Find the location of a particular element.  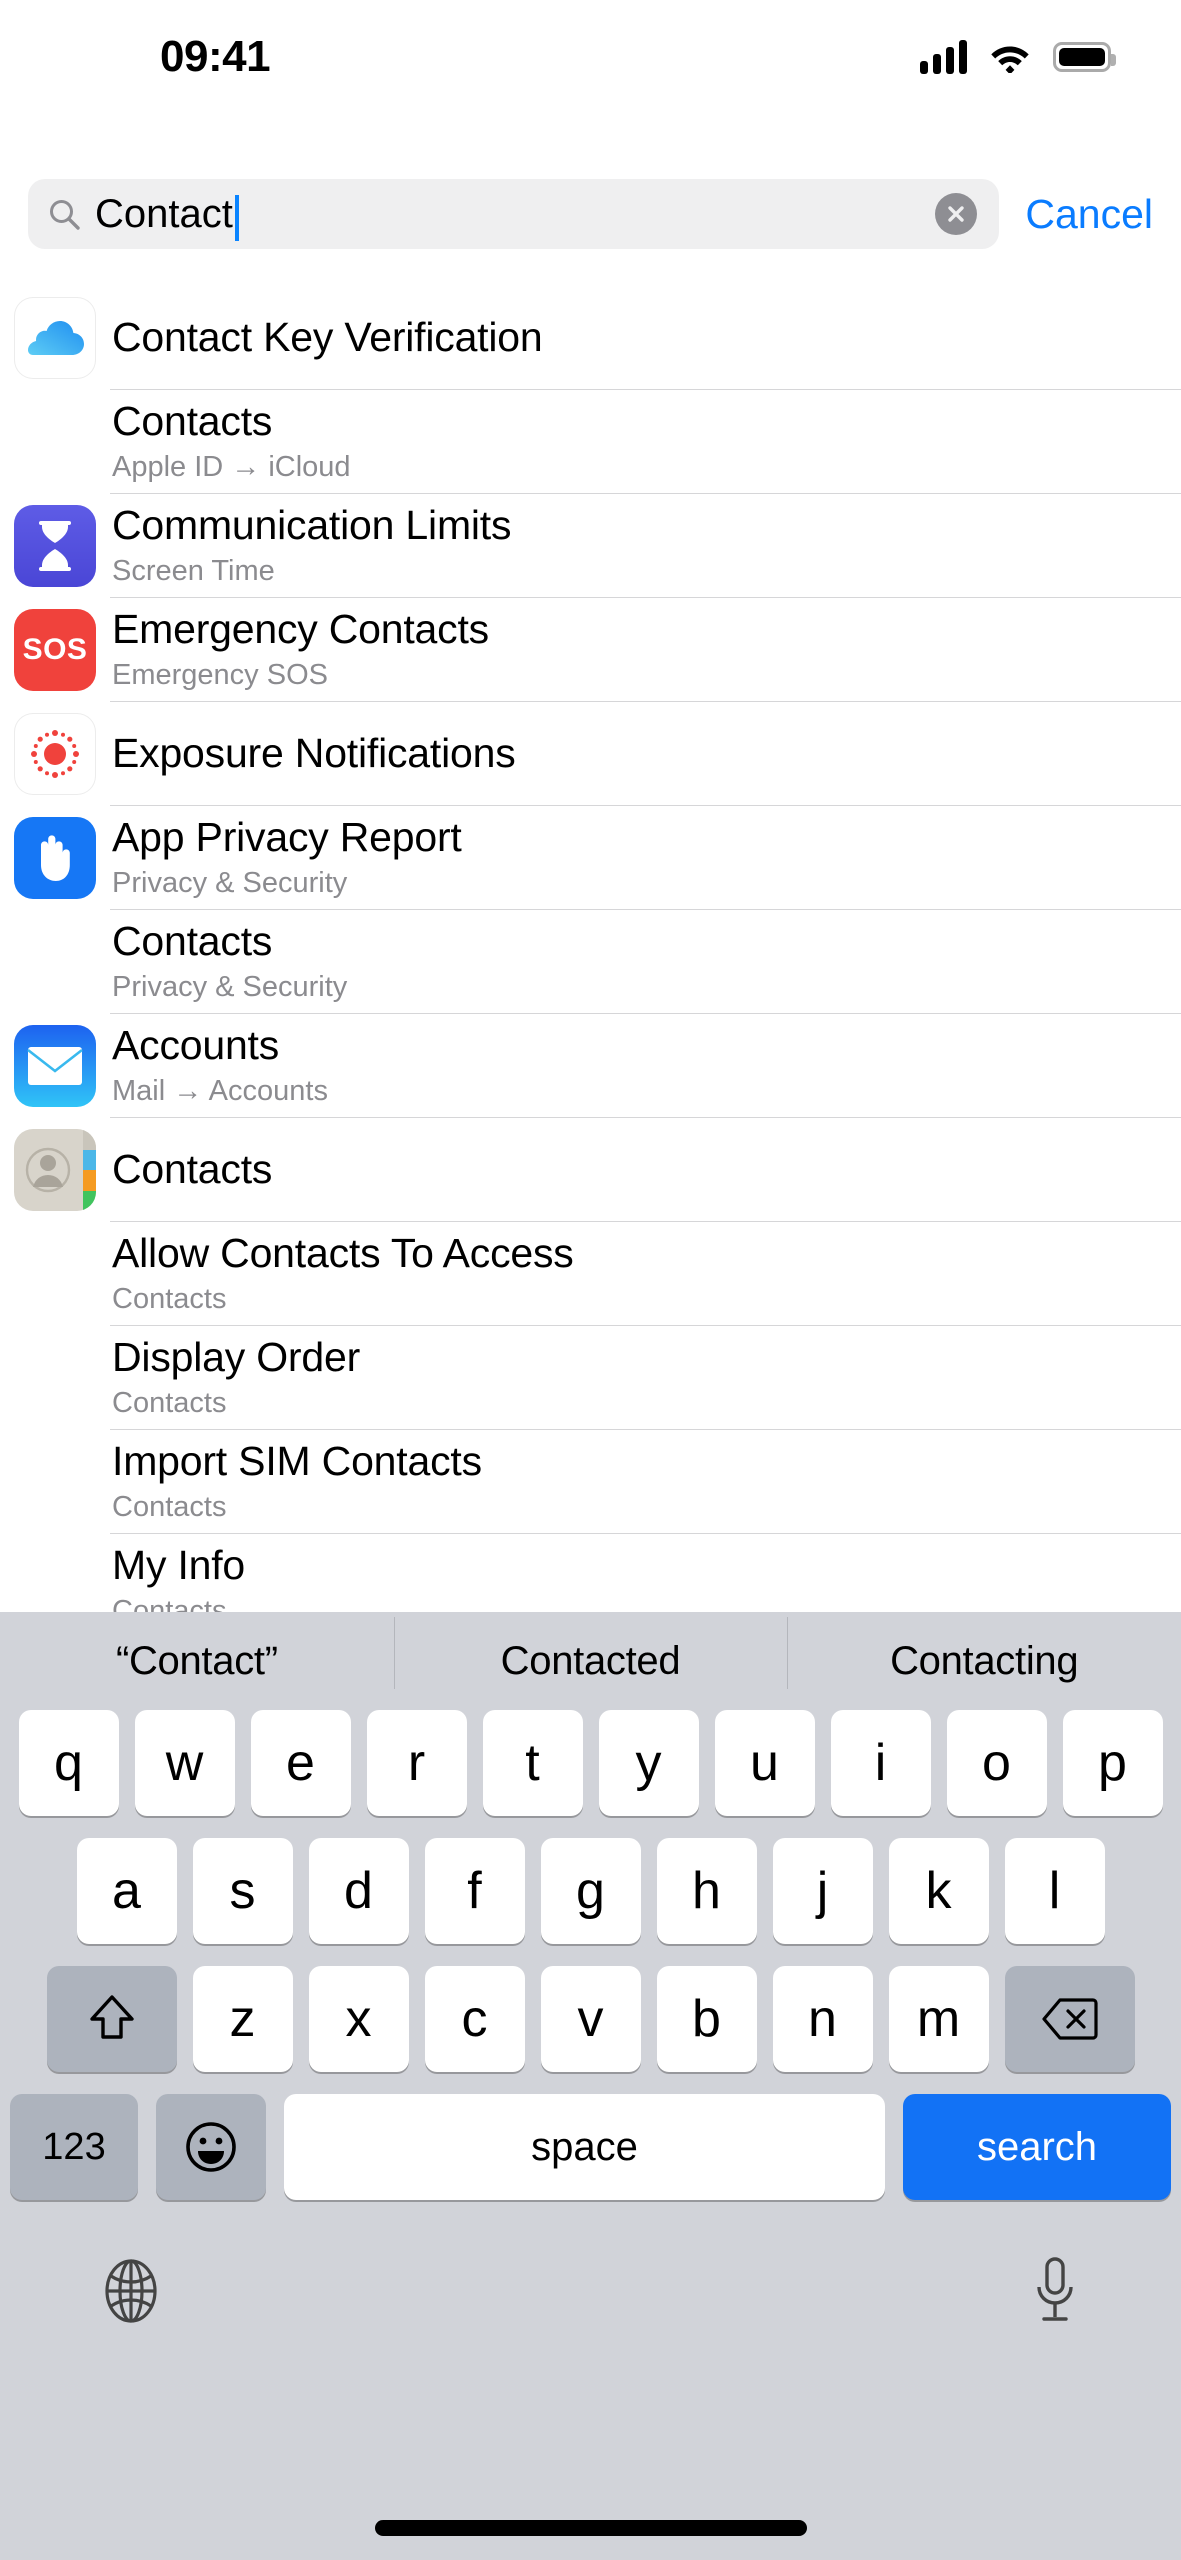

key-r: r is located at coordinates (416, 1763).